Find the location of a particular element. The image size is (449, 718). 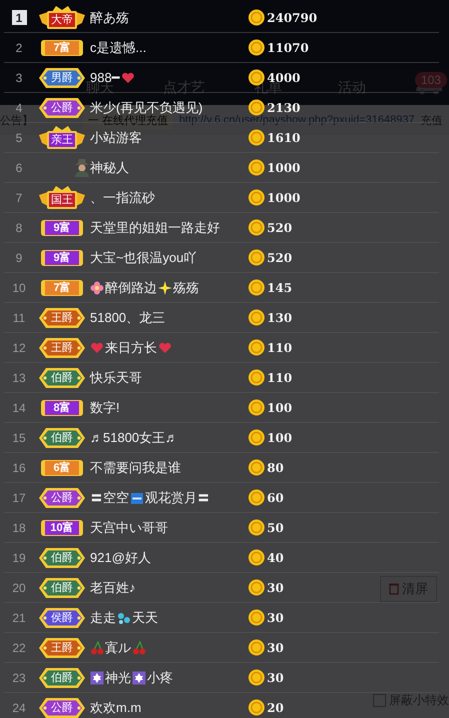

user-name: 寘ル is located at coordinates (118, 647).